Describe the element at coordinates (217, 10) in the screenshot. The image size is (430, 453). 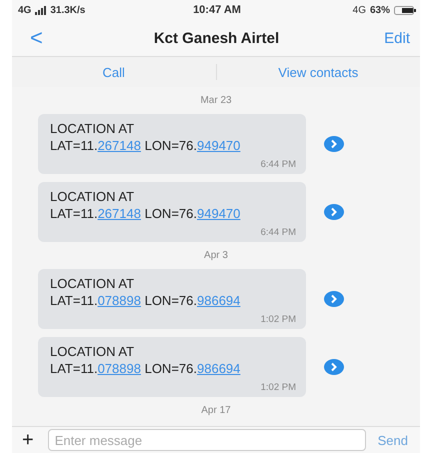
I see `clock: 10:47 AM` at that location.